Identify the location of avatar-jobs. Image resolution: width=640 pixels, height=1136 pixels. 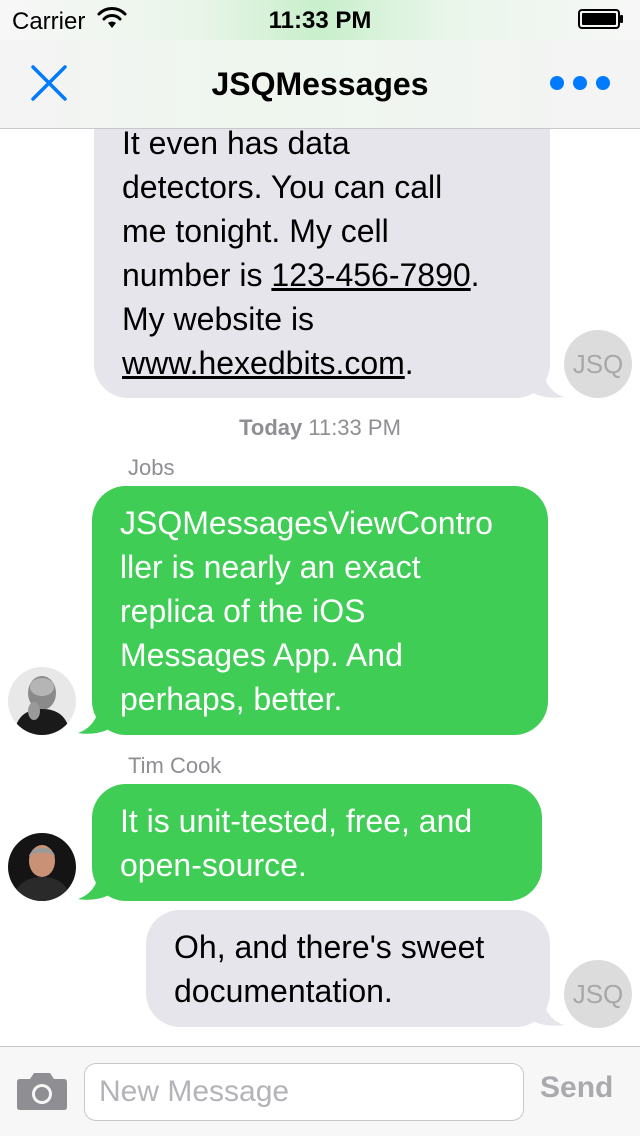
(42, 701).